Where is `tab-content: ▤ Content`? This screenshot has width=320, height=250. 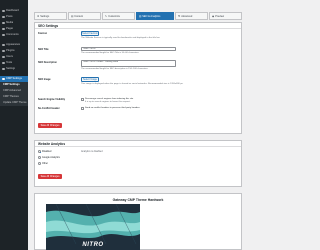
tab-content: ▤ Content is located at coordinates (84, 16).